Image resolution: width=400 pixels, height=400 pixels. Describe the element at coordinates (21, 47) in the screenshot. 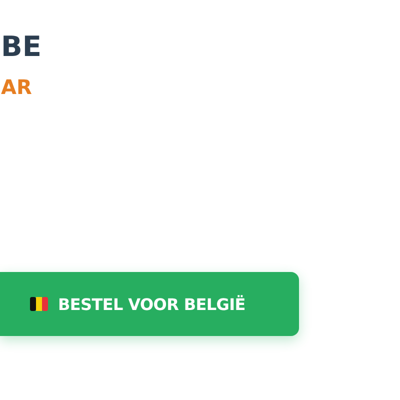

I see `heading: BE` at that location.